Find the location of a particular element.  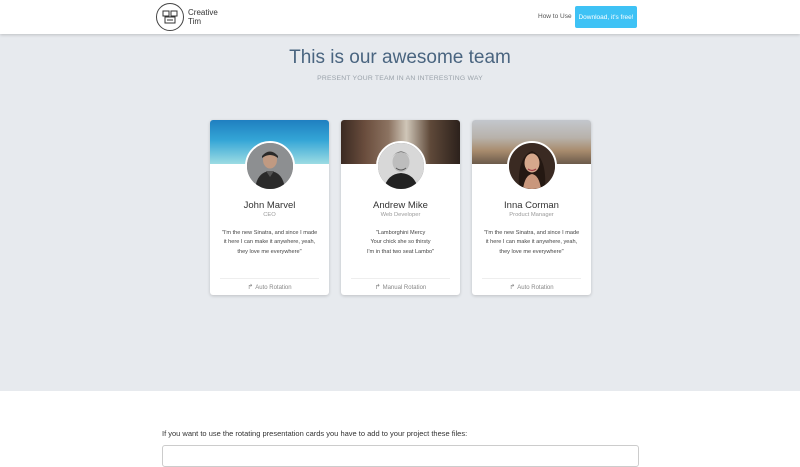

page-subtitle: PRESENT YOUR TEAM IN AN INTERESTING WAY is located at coordinates (400, 78).